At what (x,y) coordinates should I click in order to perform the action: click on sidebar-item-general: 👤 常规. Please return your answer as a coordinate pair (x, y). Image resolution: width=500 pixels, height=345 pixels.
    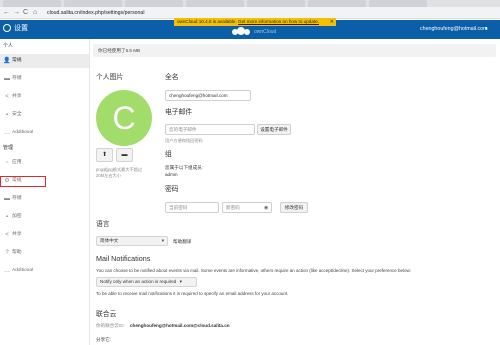
    Looking at the image, I should click on (44, 61).